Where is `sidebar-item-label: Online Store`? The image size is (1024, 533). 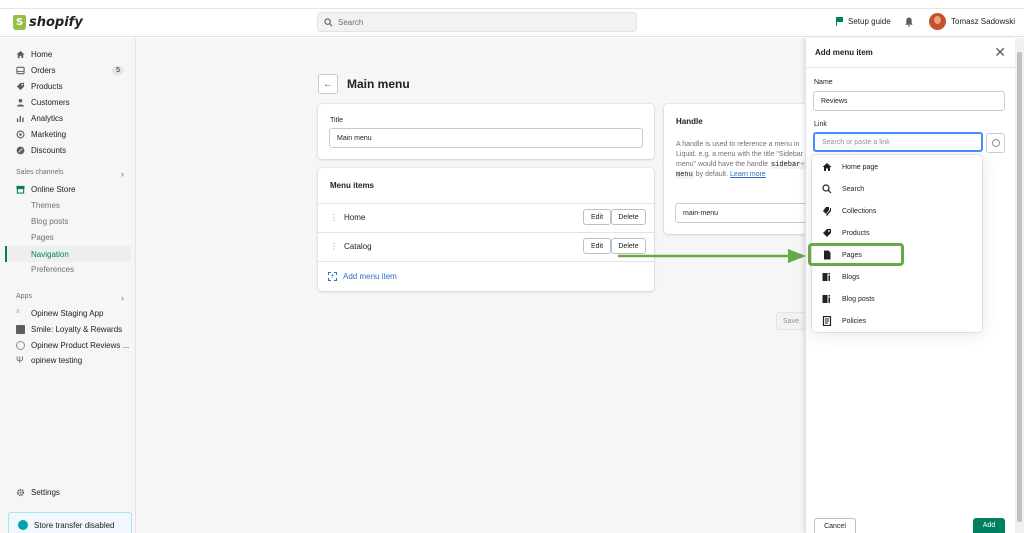 sidebar-item-label: Online Store is located at coordinates (53, 189).